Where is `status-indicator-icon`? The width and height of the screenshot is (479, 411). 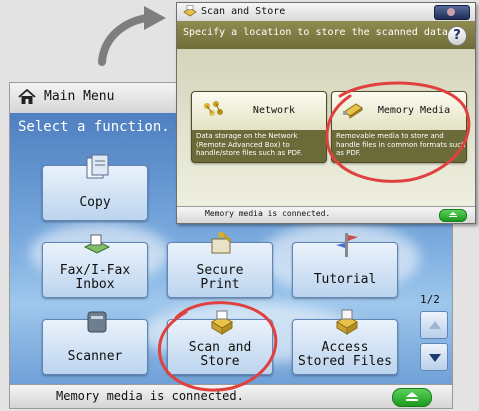
status-indicator-icon is located at coordinates (451, 12).